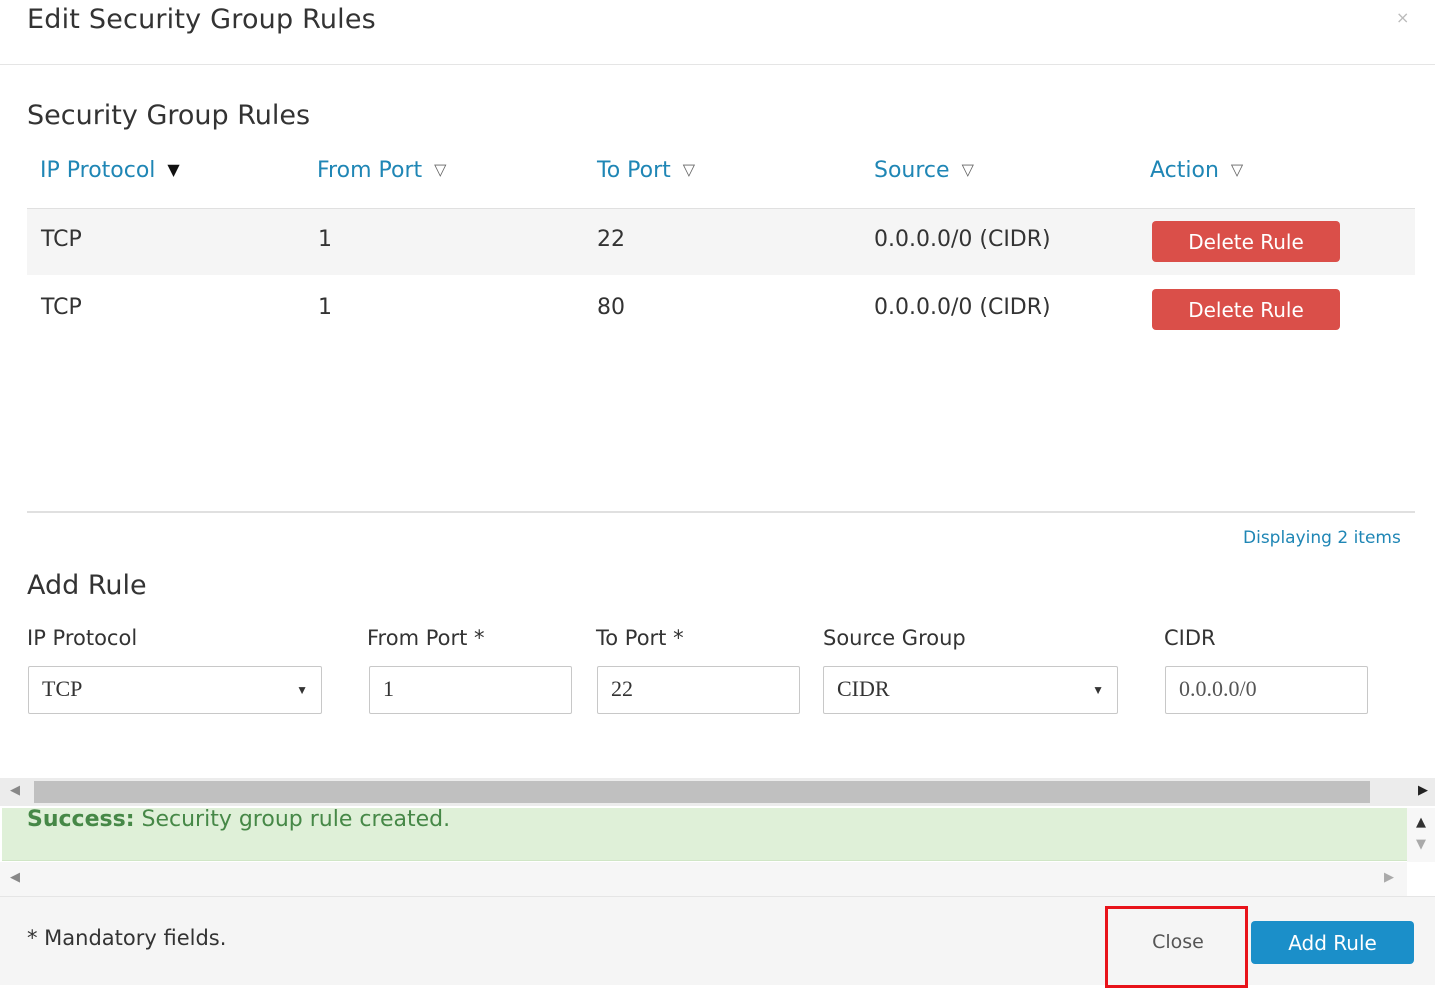 This screenshot has width=1435, height=988. I want to click on cell-to-port: 22, so click(611, 239).